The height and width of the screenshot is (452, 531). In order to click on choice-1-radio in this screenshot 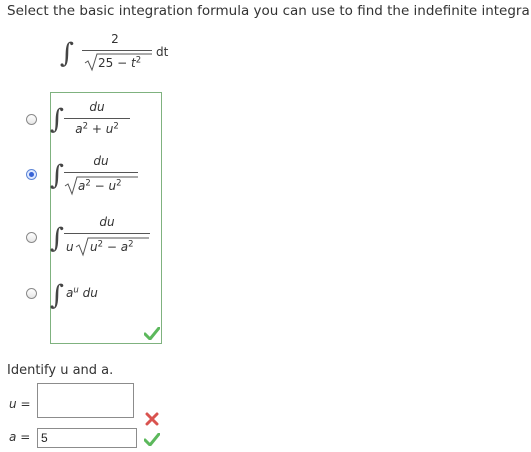, I will do `click(31, 119)`.